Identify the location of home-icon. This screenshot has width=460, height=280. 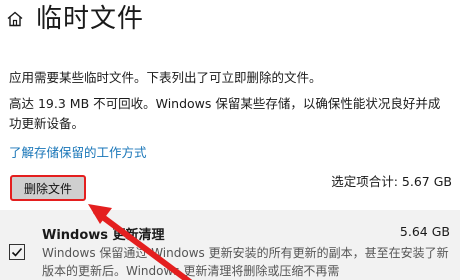
(15, 19).